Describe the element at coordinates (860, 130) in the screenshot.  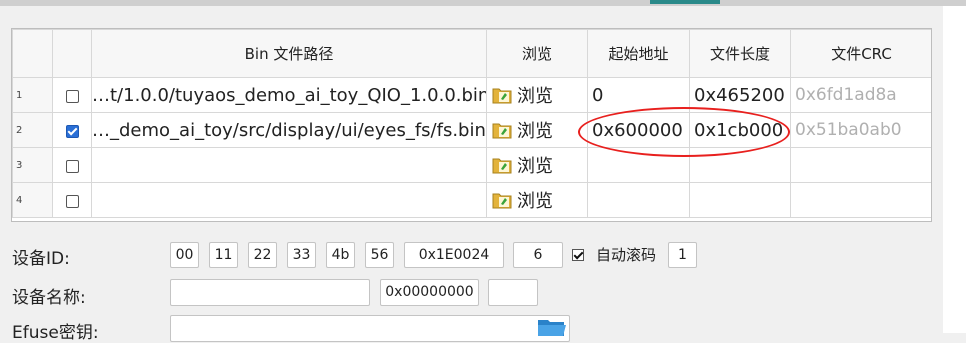
I see `file-crc-cell: 0x51ba0ab0` at that location.